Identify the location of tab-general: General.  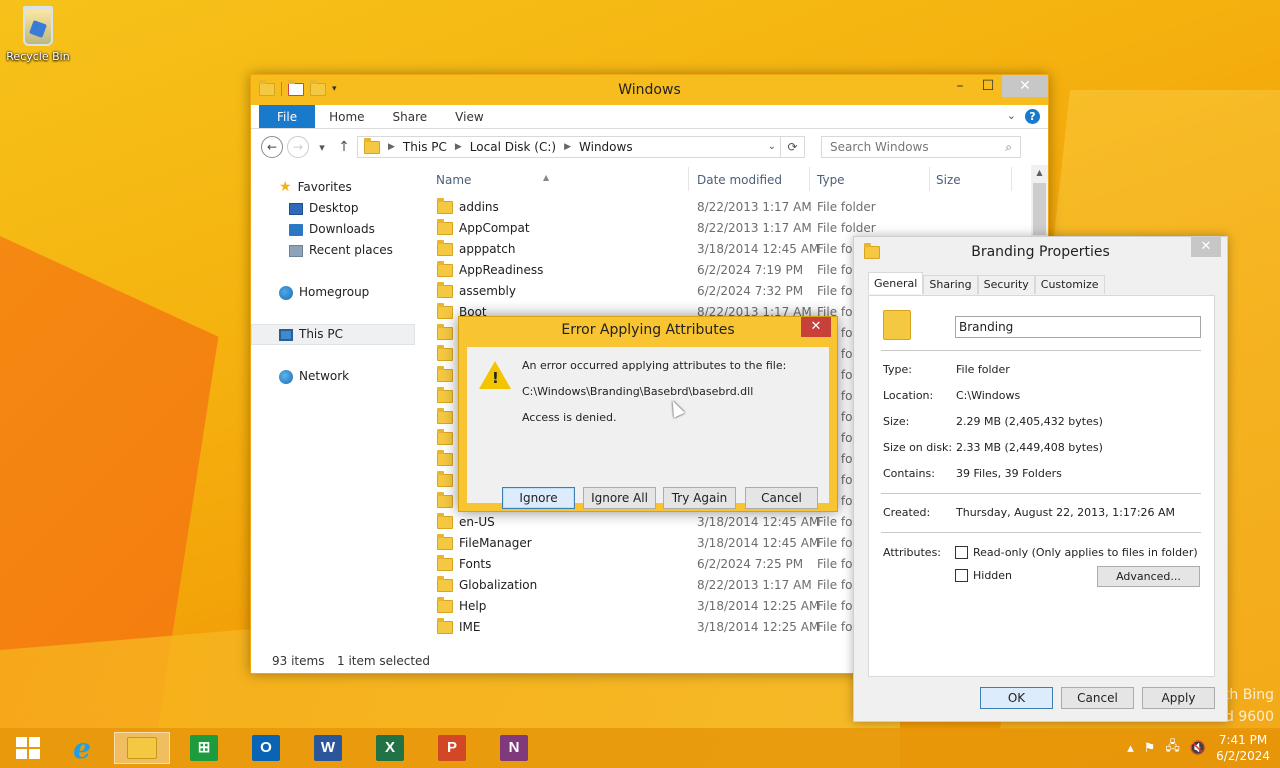
(896, 283).